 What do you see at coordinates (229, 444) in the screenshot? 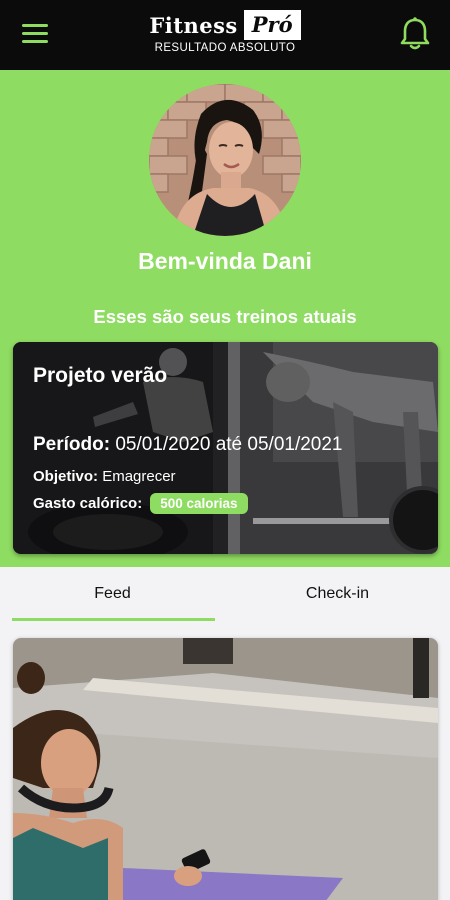
I see `plan-period-value: 05/01/2020 até 05/01/2021` at bounding box center [229, 444].